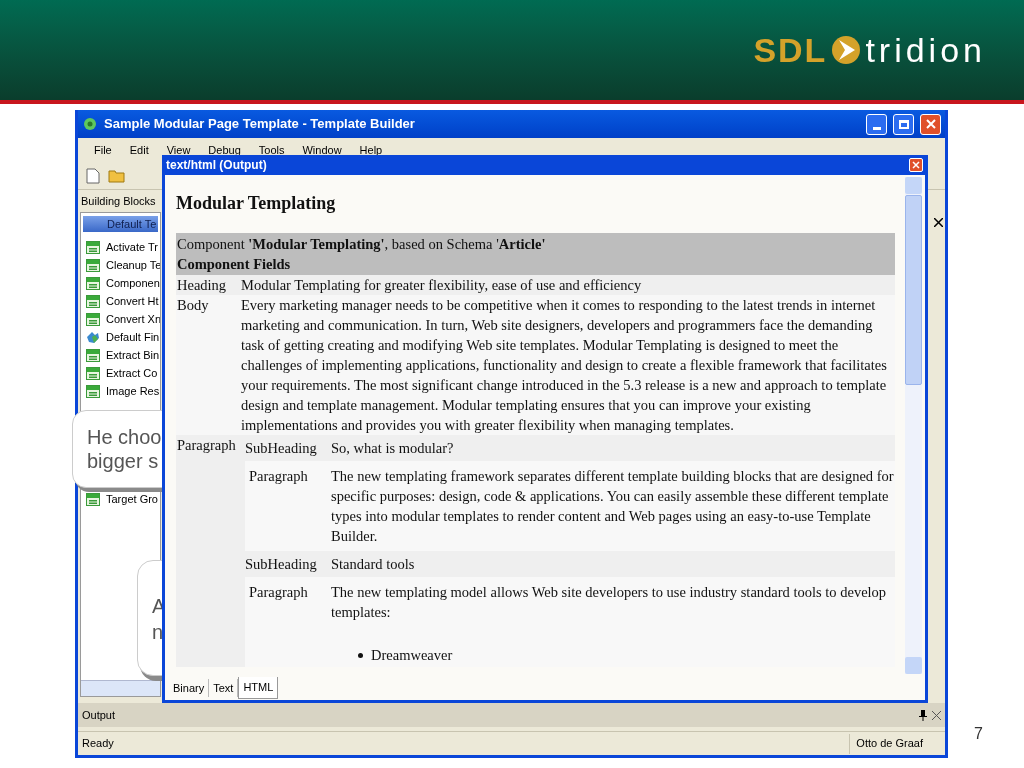  I want to click on group-header: Default Te, so click(120, 224).